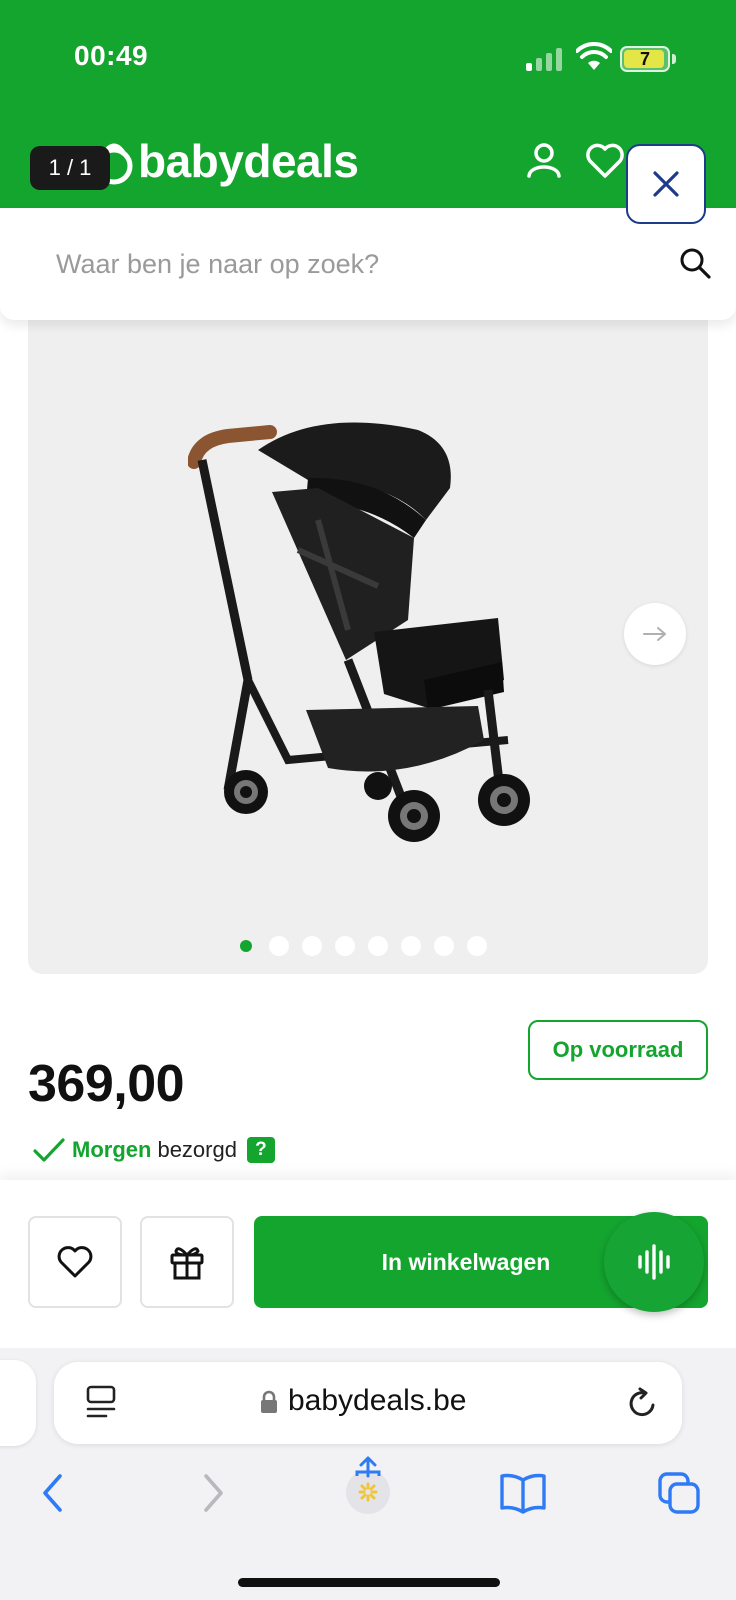 This screenshot has height=1600, width=736. I want to click on lock-icon, so click(269, 1401).